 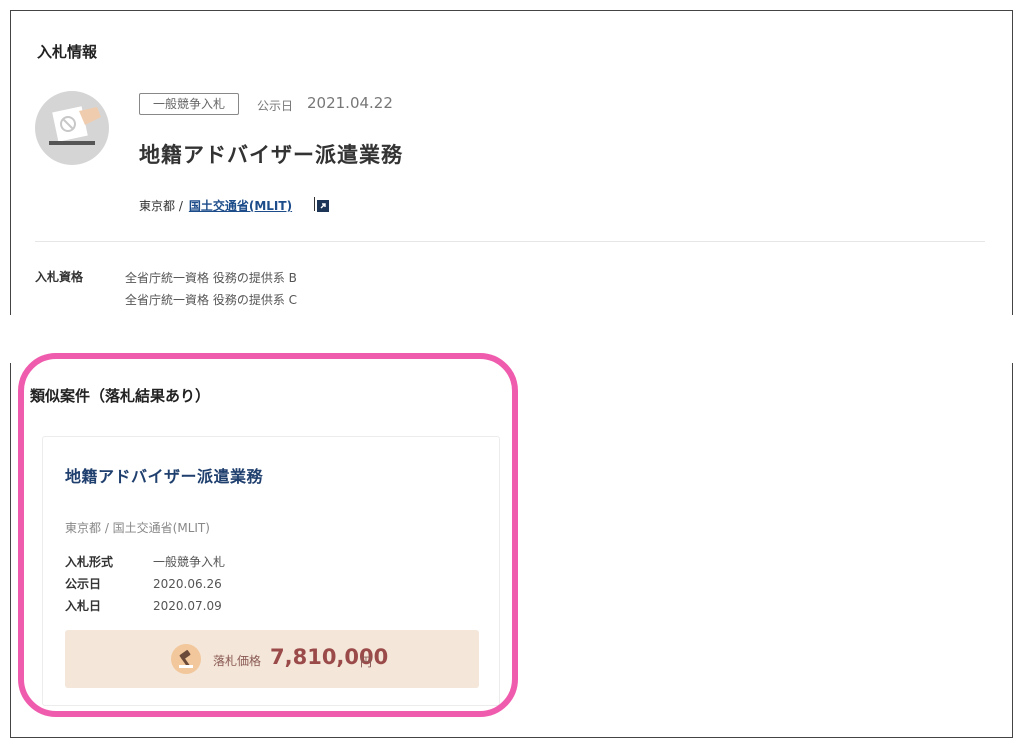 I want to click on location: 東京都 / 国土交通省(MLIT), so click(x=215, y=205).